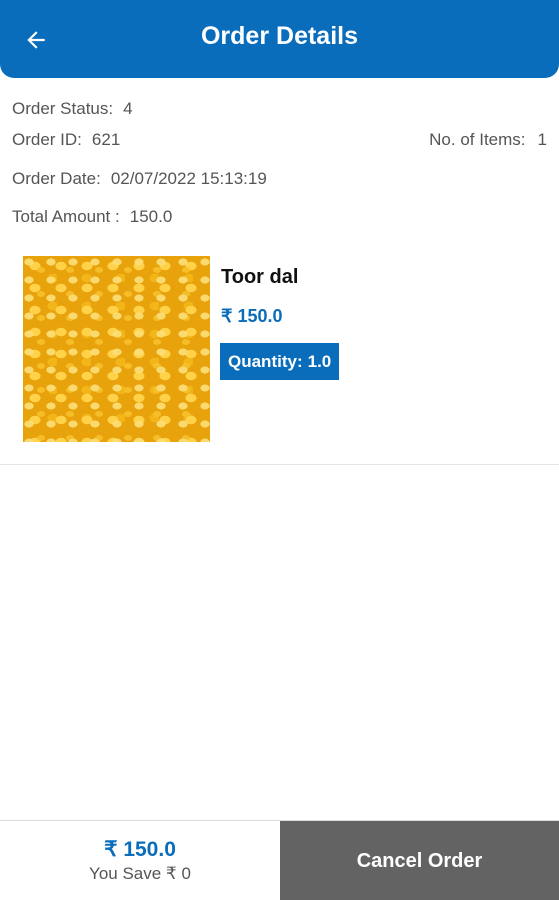  I want to click on product-image, so click(116, 349).